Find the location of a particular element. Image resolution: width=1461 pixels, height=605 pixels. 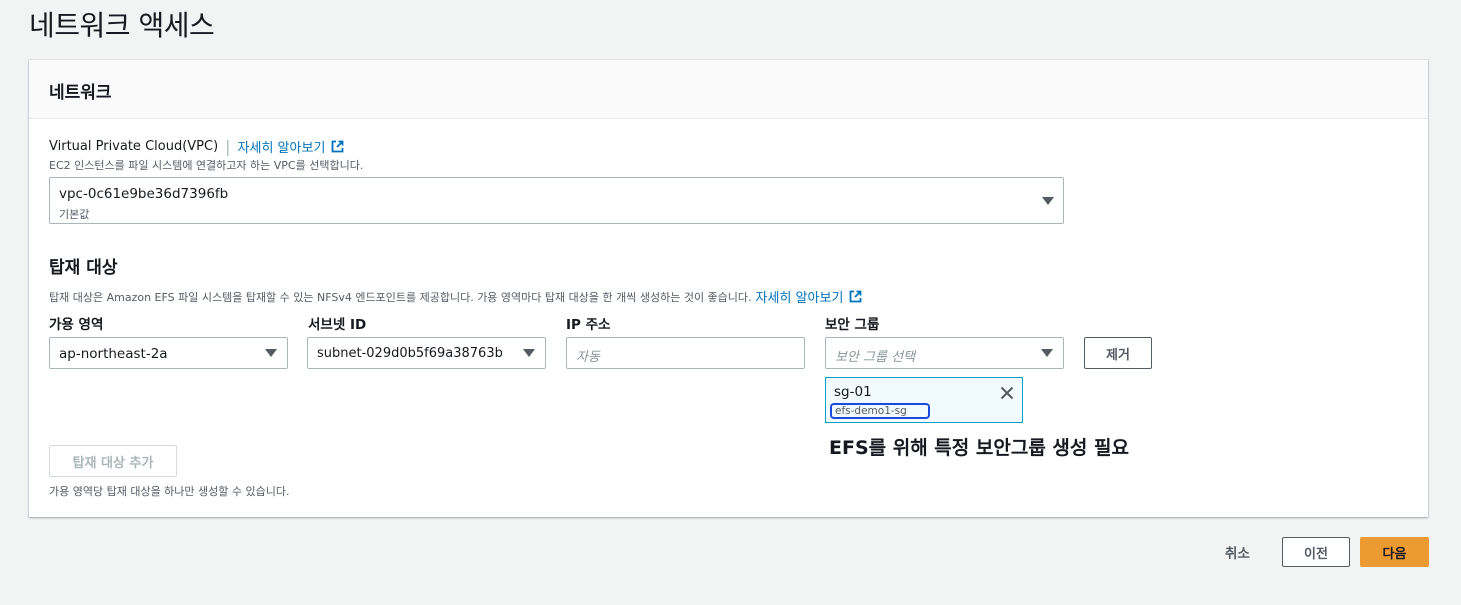

az-select: ap-northeast-2a is located at coordinates (168, 353).